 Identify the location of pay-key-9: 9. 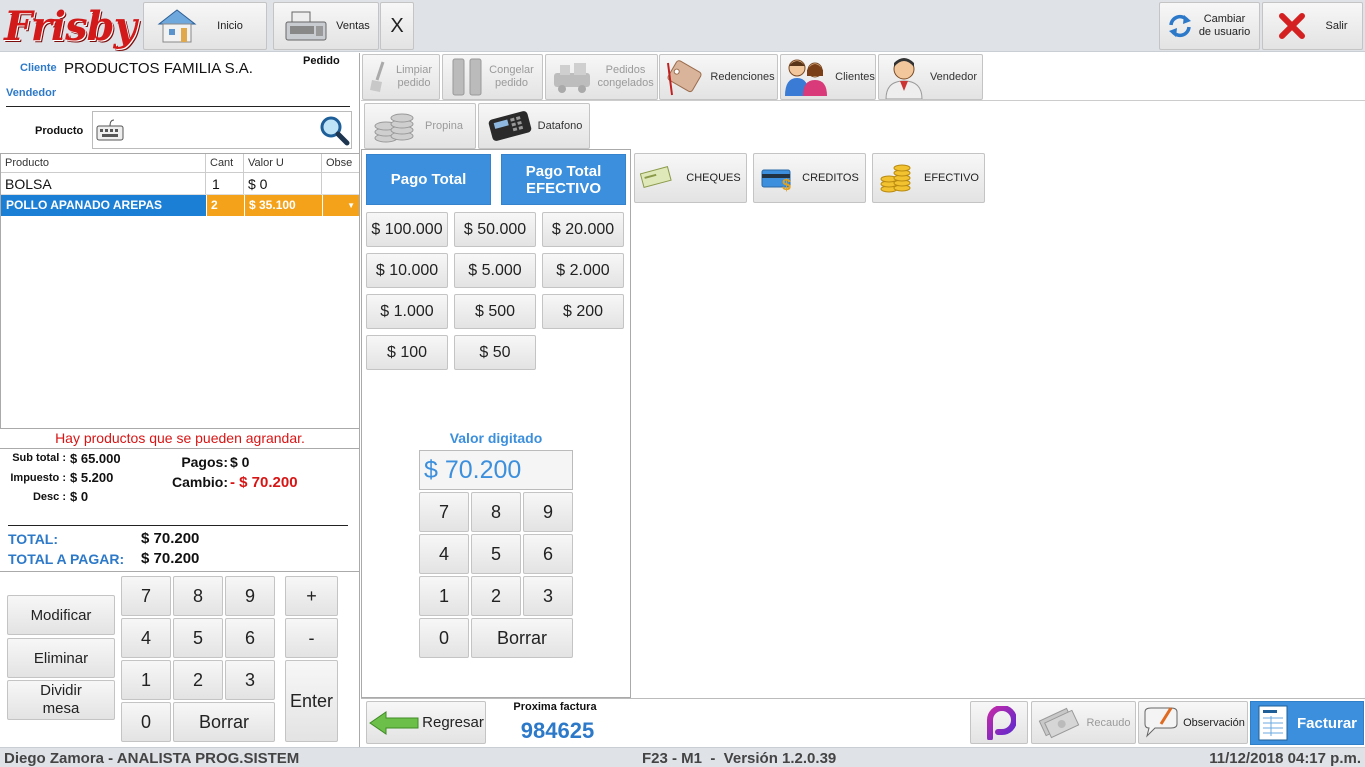
(548, 512).